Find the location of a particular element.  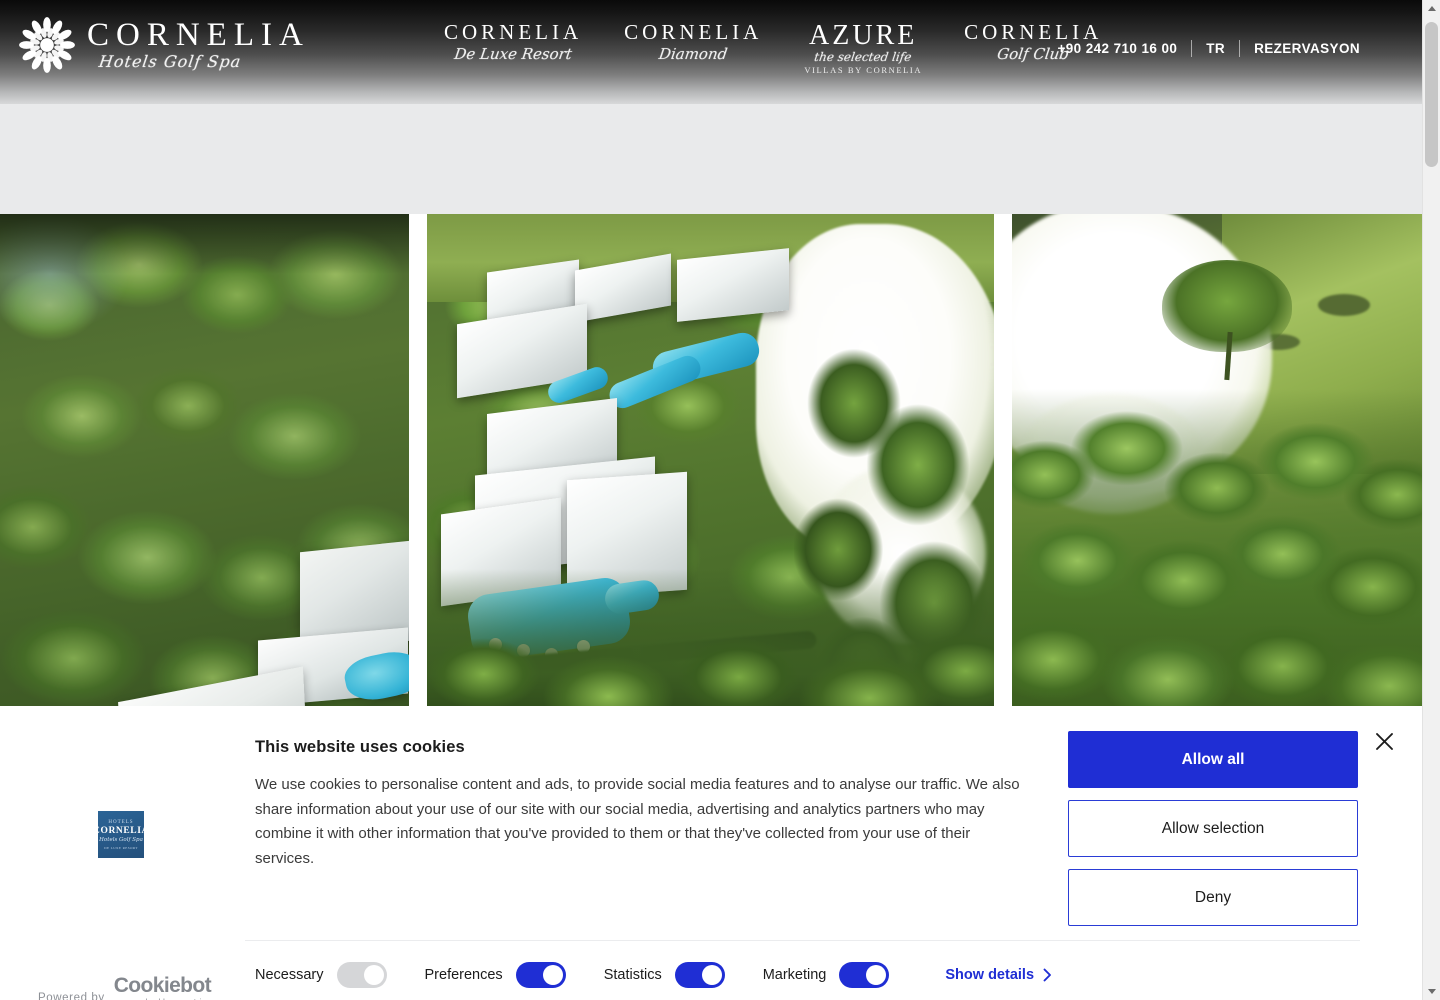

nav-diamond-bottom: Diamond is located at coordinates (693, 54).